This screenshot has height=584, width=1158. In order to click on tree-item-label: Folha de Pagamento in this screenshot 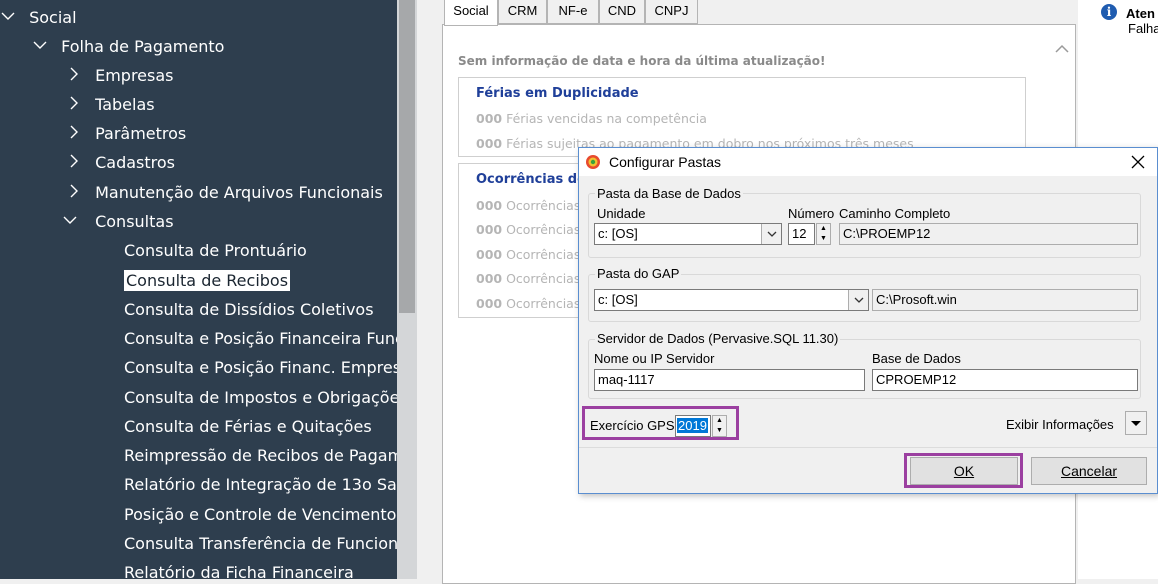, I will do `click(143, 46)`.